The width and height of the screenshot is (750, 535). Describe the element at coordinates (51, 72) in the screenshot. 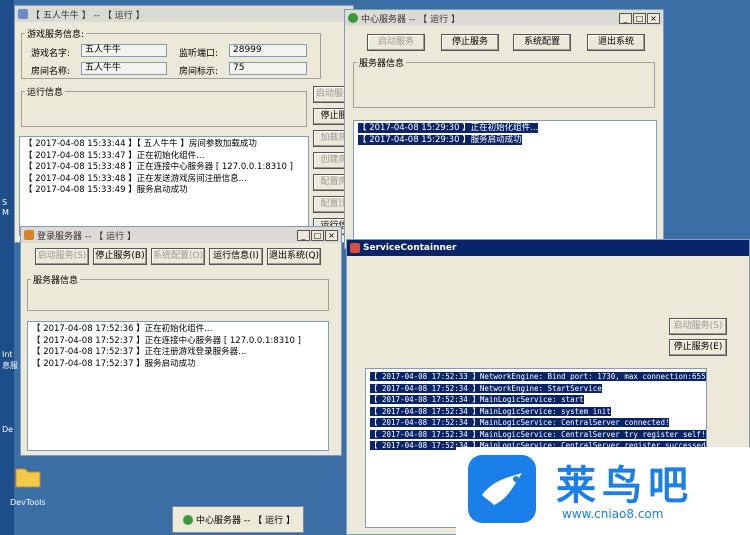

I see `room-name-label: 房间名称:` at that location.